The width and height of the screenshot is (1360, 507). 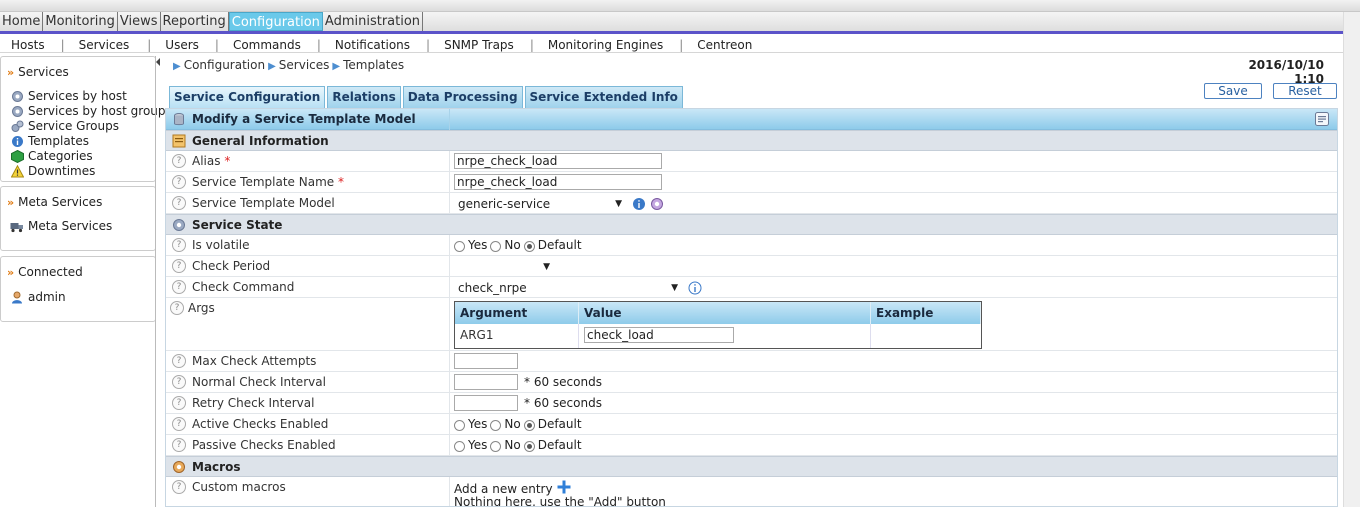 I want to click on breadcrumb-configuration: Configuration, so click(x=224, y=65).